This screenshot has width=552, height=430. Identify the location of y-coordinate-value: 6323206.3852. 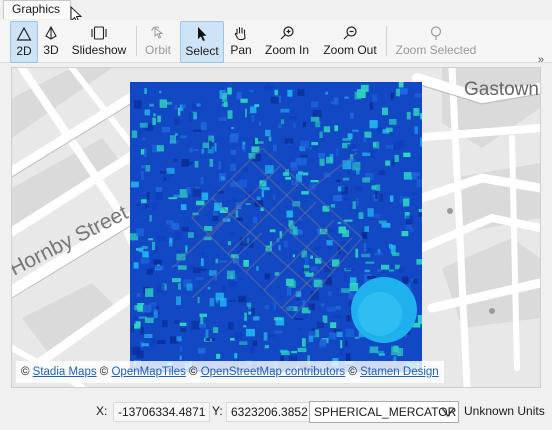
(269, 412).